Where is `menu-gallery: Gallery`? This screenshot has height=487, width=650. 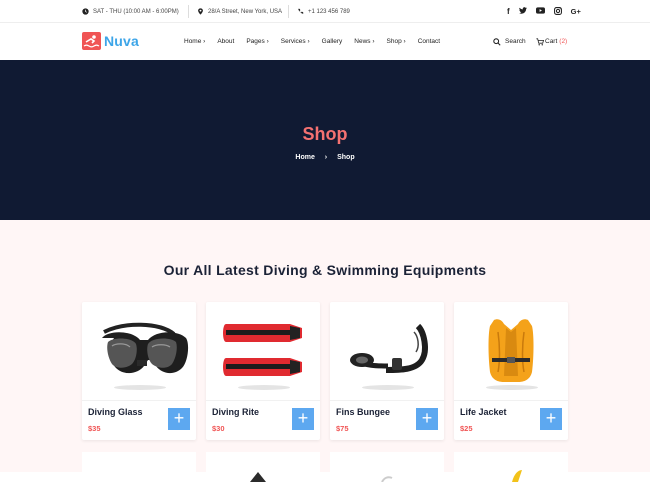 menu-gallery: Gallery is located at coordinates (332, 41).